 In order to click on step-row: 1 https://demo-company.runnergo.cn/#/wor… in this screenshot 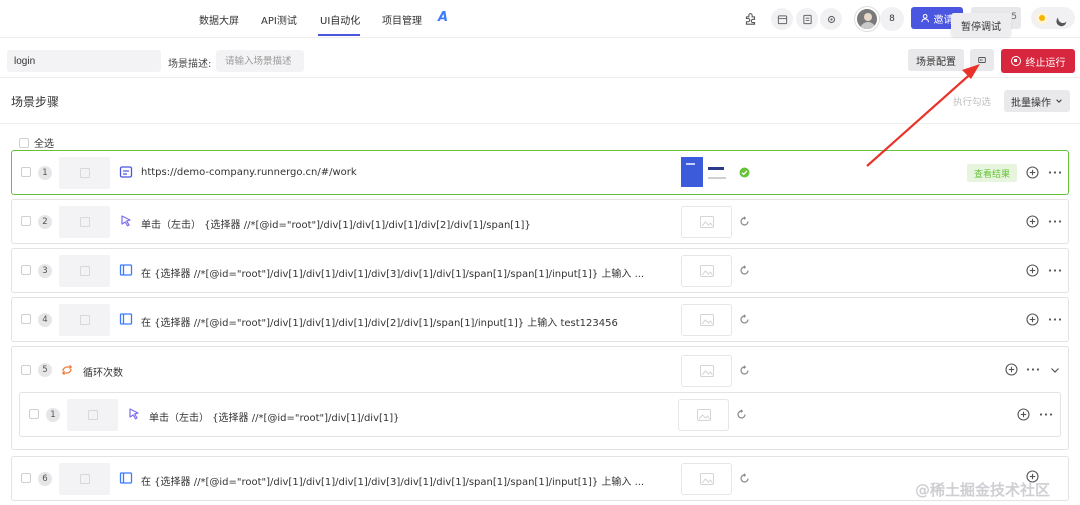, I will do `click(540, 172)`.